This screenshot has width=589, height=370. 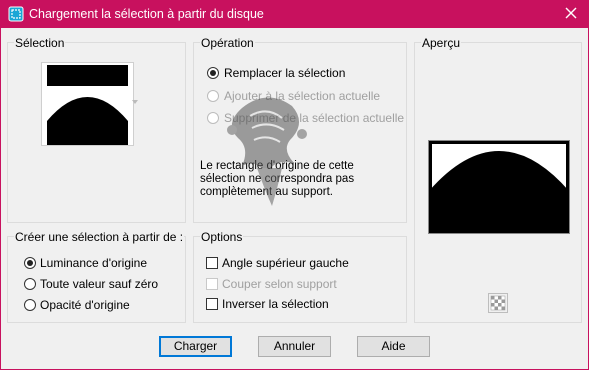 What do you see at coordinates (441, 43) in the screenshot?
I see `preview-group-label: Aperçu` at bounding box center [441, 43].